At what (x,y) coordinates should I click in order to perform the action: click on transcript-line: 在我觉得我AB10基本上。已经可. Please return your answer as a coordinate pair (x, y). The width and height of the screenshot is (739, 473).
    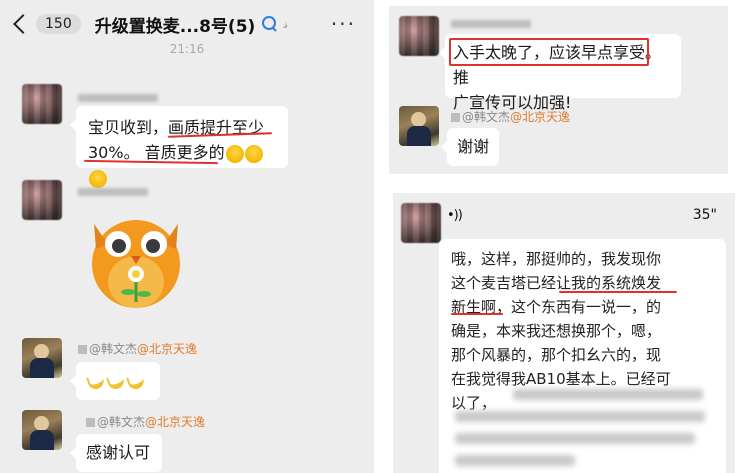
    Looking at the image, I should click on (561, 379).